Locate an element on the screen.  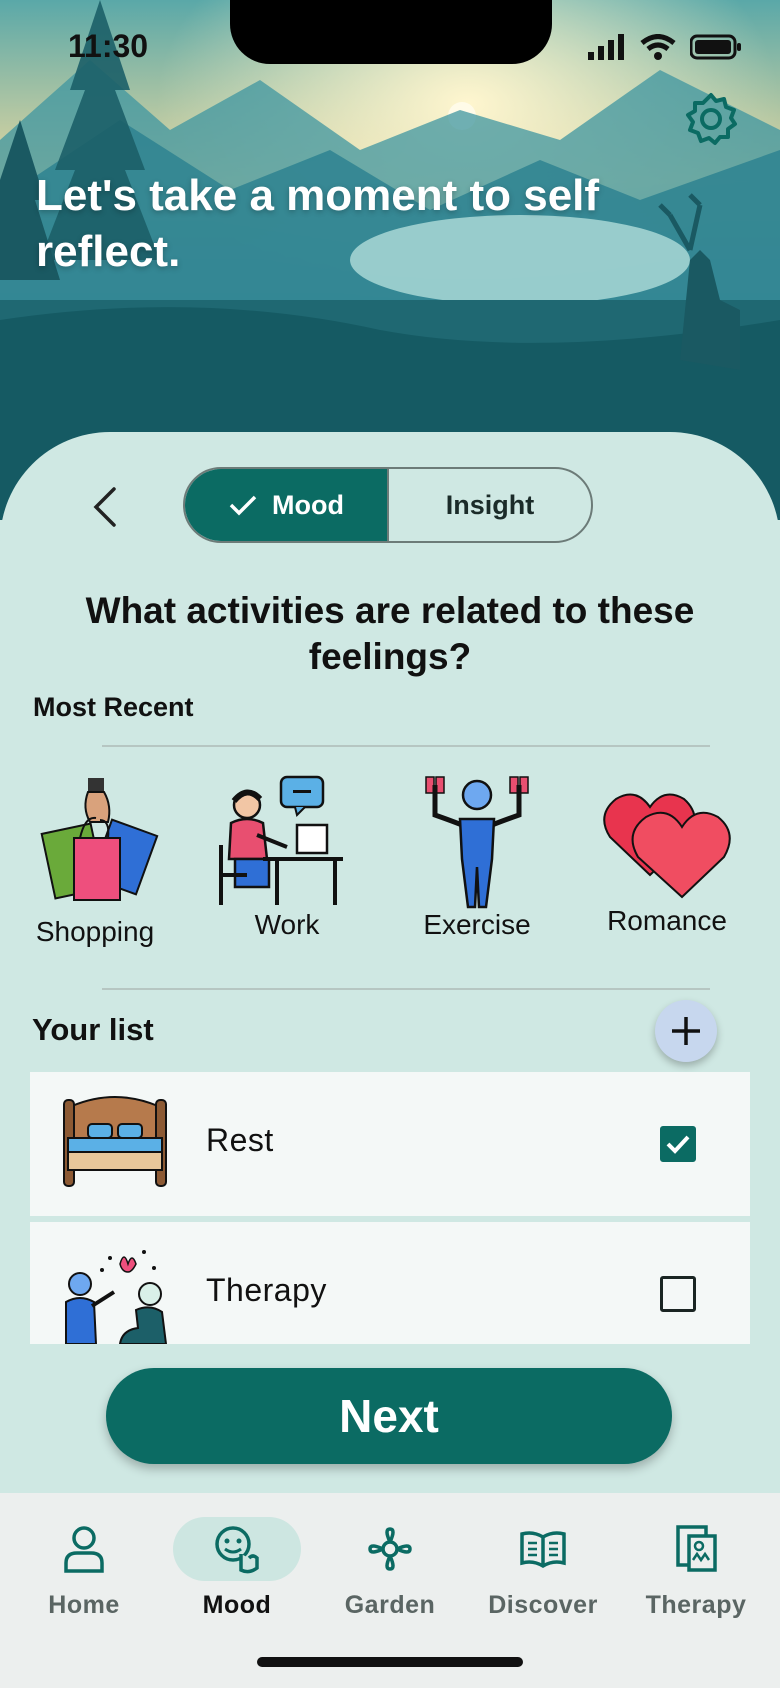
nav-mood-icon-wrap is located at coordinates (237, 1549).